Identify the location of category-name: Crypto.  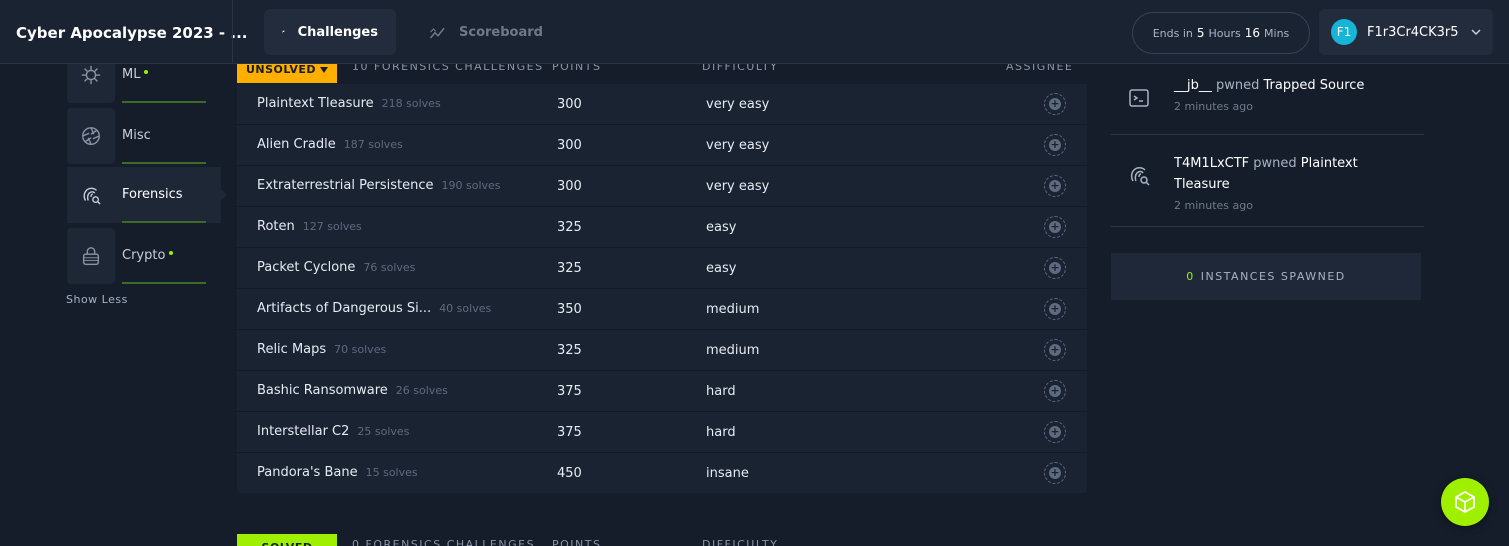
(144, 255).